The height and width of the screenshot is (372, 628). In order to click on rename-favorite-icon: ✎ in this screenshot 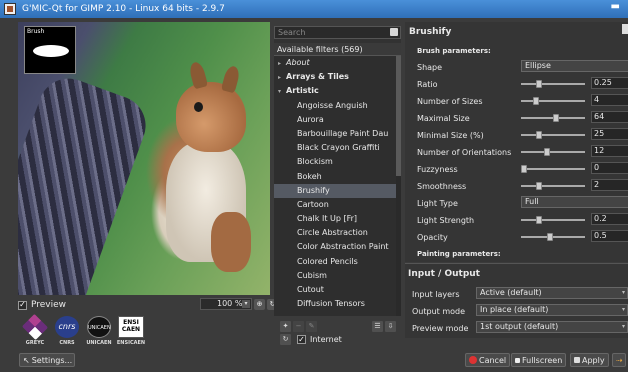, I will do `click(311, 326)`.